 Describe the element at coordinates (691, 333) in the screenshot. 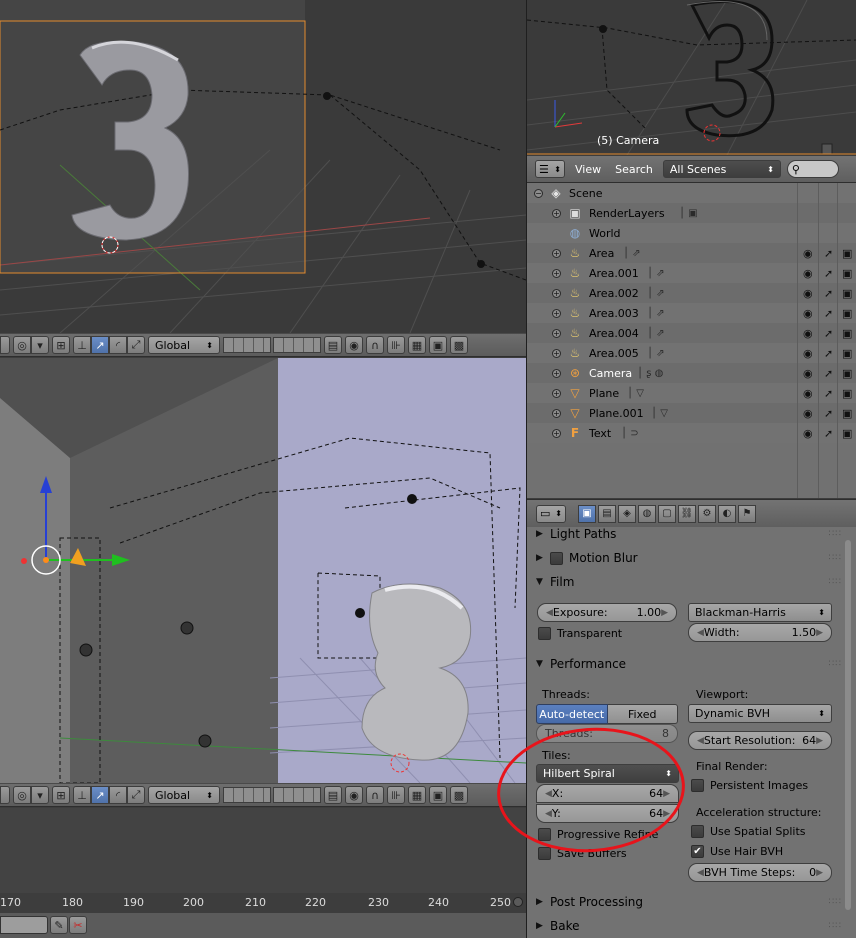

I see `outliner-row-area-004: + ♨ Area.004 │ ⇗ ◉ ➚ ▣` at that location.